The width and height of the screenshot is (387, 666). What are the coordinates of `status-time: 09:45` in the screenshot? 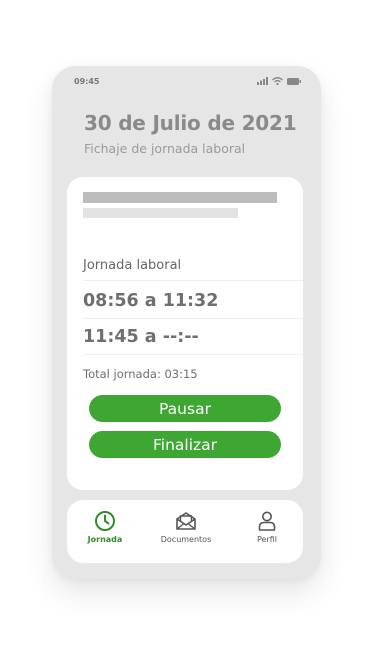 It's located at (87, 81).